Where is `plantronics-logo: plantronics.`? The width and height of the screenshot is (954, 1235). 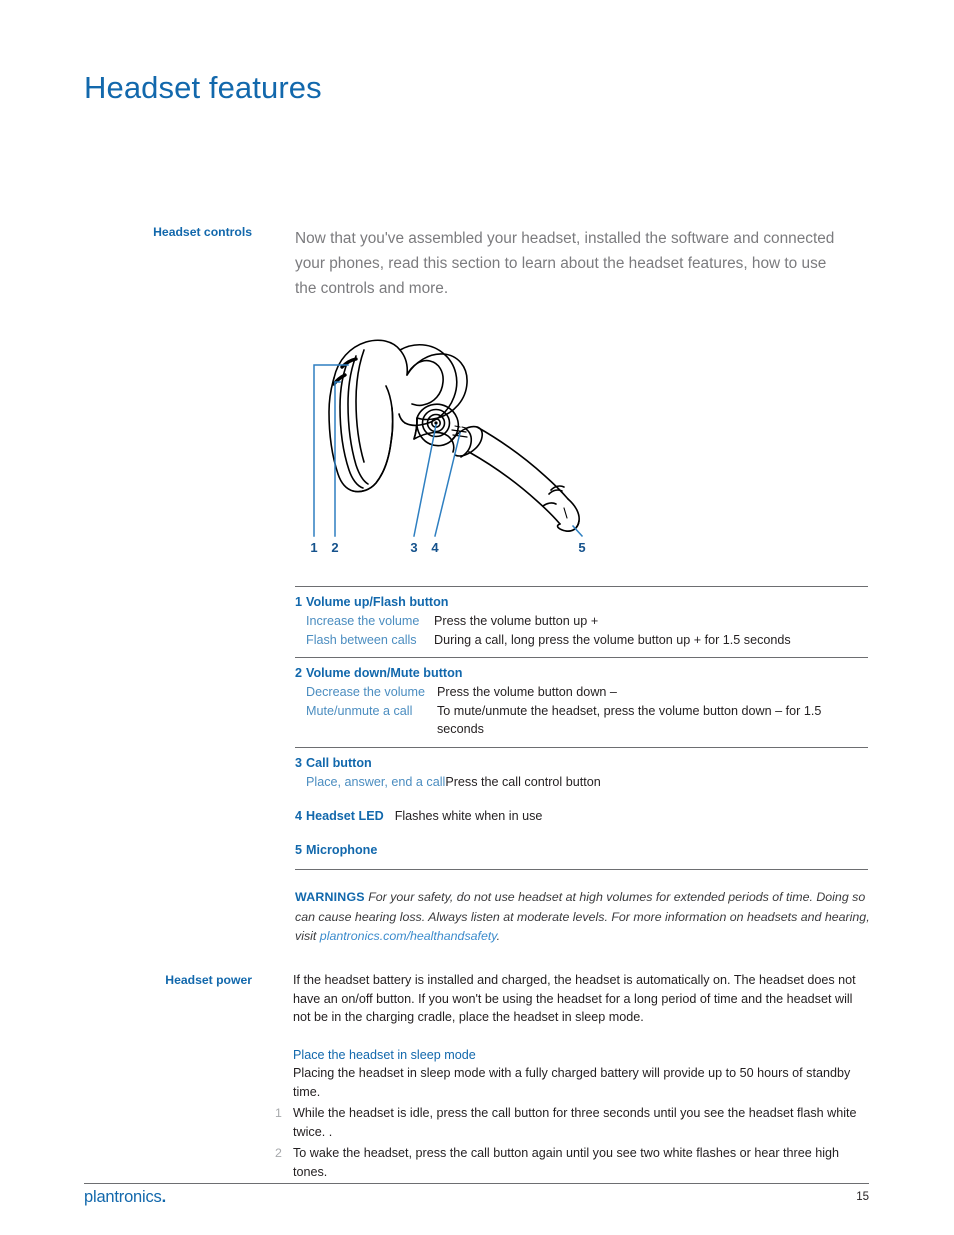
plantronics-logo: plantronics. is located at coordinates (125, 1197).